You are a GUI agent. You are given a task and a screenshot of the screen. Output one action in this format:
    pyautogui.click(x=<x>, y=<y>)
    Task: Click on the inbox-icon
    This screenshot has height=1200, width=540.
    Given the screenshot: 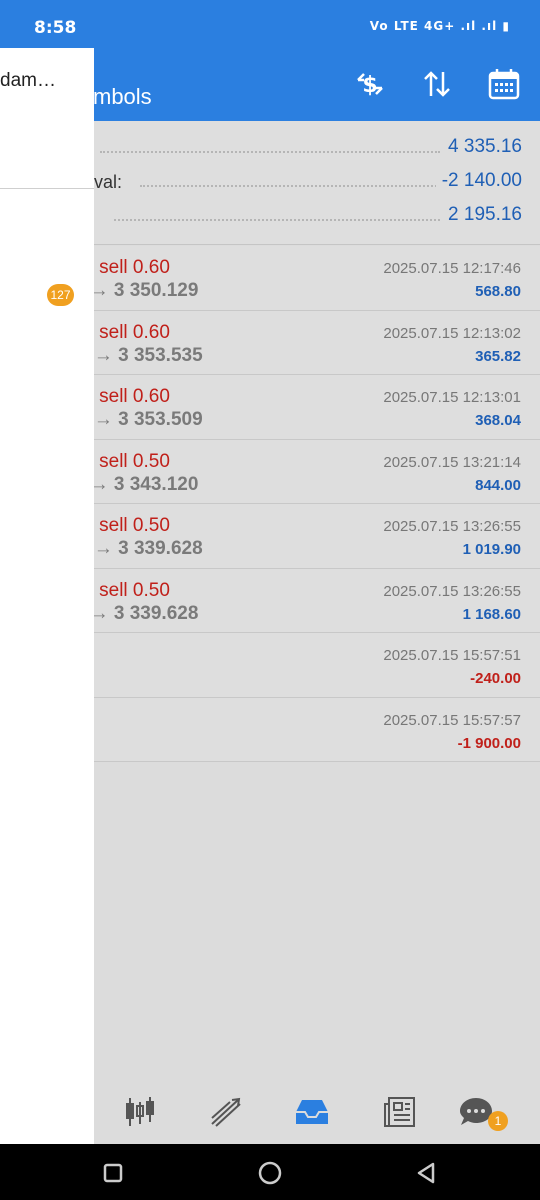 What is the action you would take?
    pyautogui.click(x=312, y=1112)
    